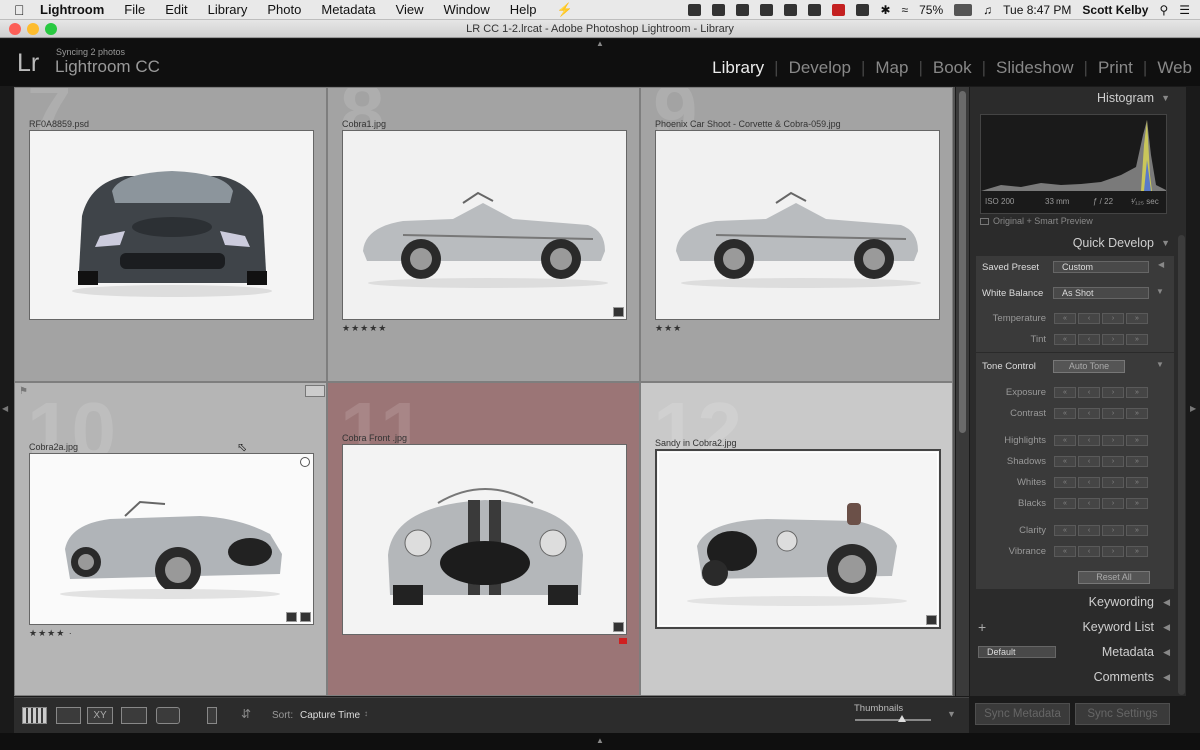 Image resolution: width=1200 pixels, height=750 pixels. What do you see at coordinates (743, 10) in the screenshot?
I see `camera-icon` at bounding box center [743, 10].